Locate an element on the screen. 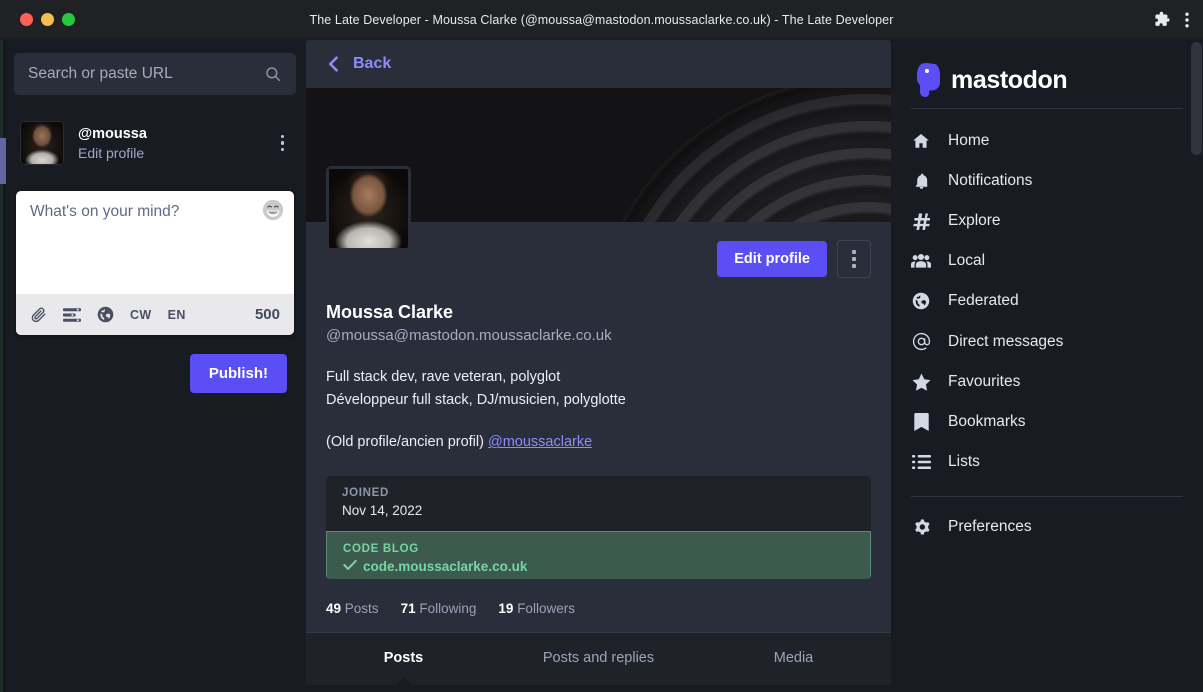  edge-segment-top is located at coordinates (1, 89).